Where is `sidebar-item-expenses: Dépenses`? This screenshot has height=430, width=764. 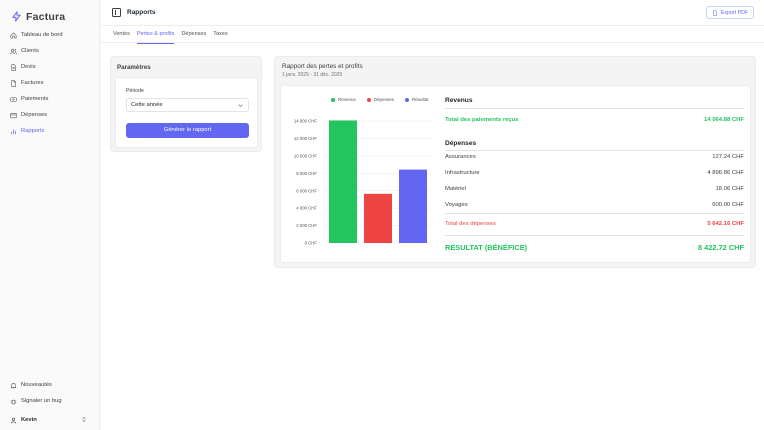
sidebar-item-expenses: Dépenses is located at coordinates (49, 115).